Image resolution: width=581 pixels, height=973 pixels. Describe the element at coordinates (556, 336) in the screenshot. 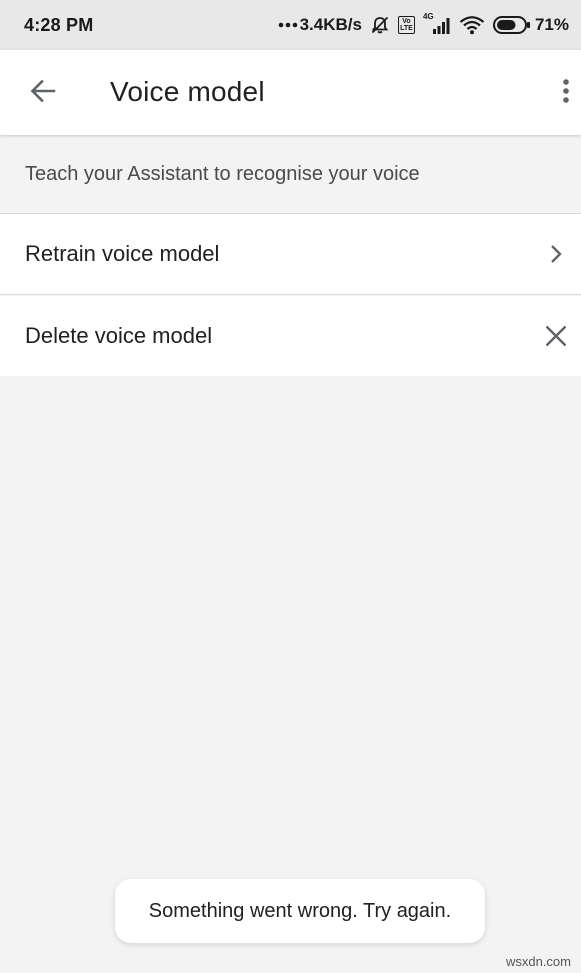

I see `close-icon` at that location.